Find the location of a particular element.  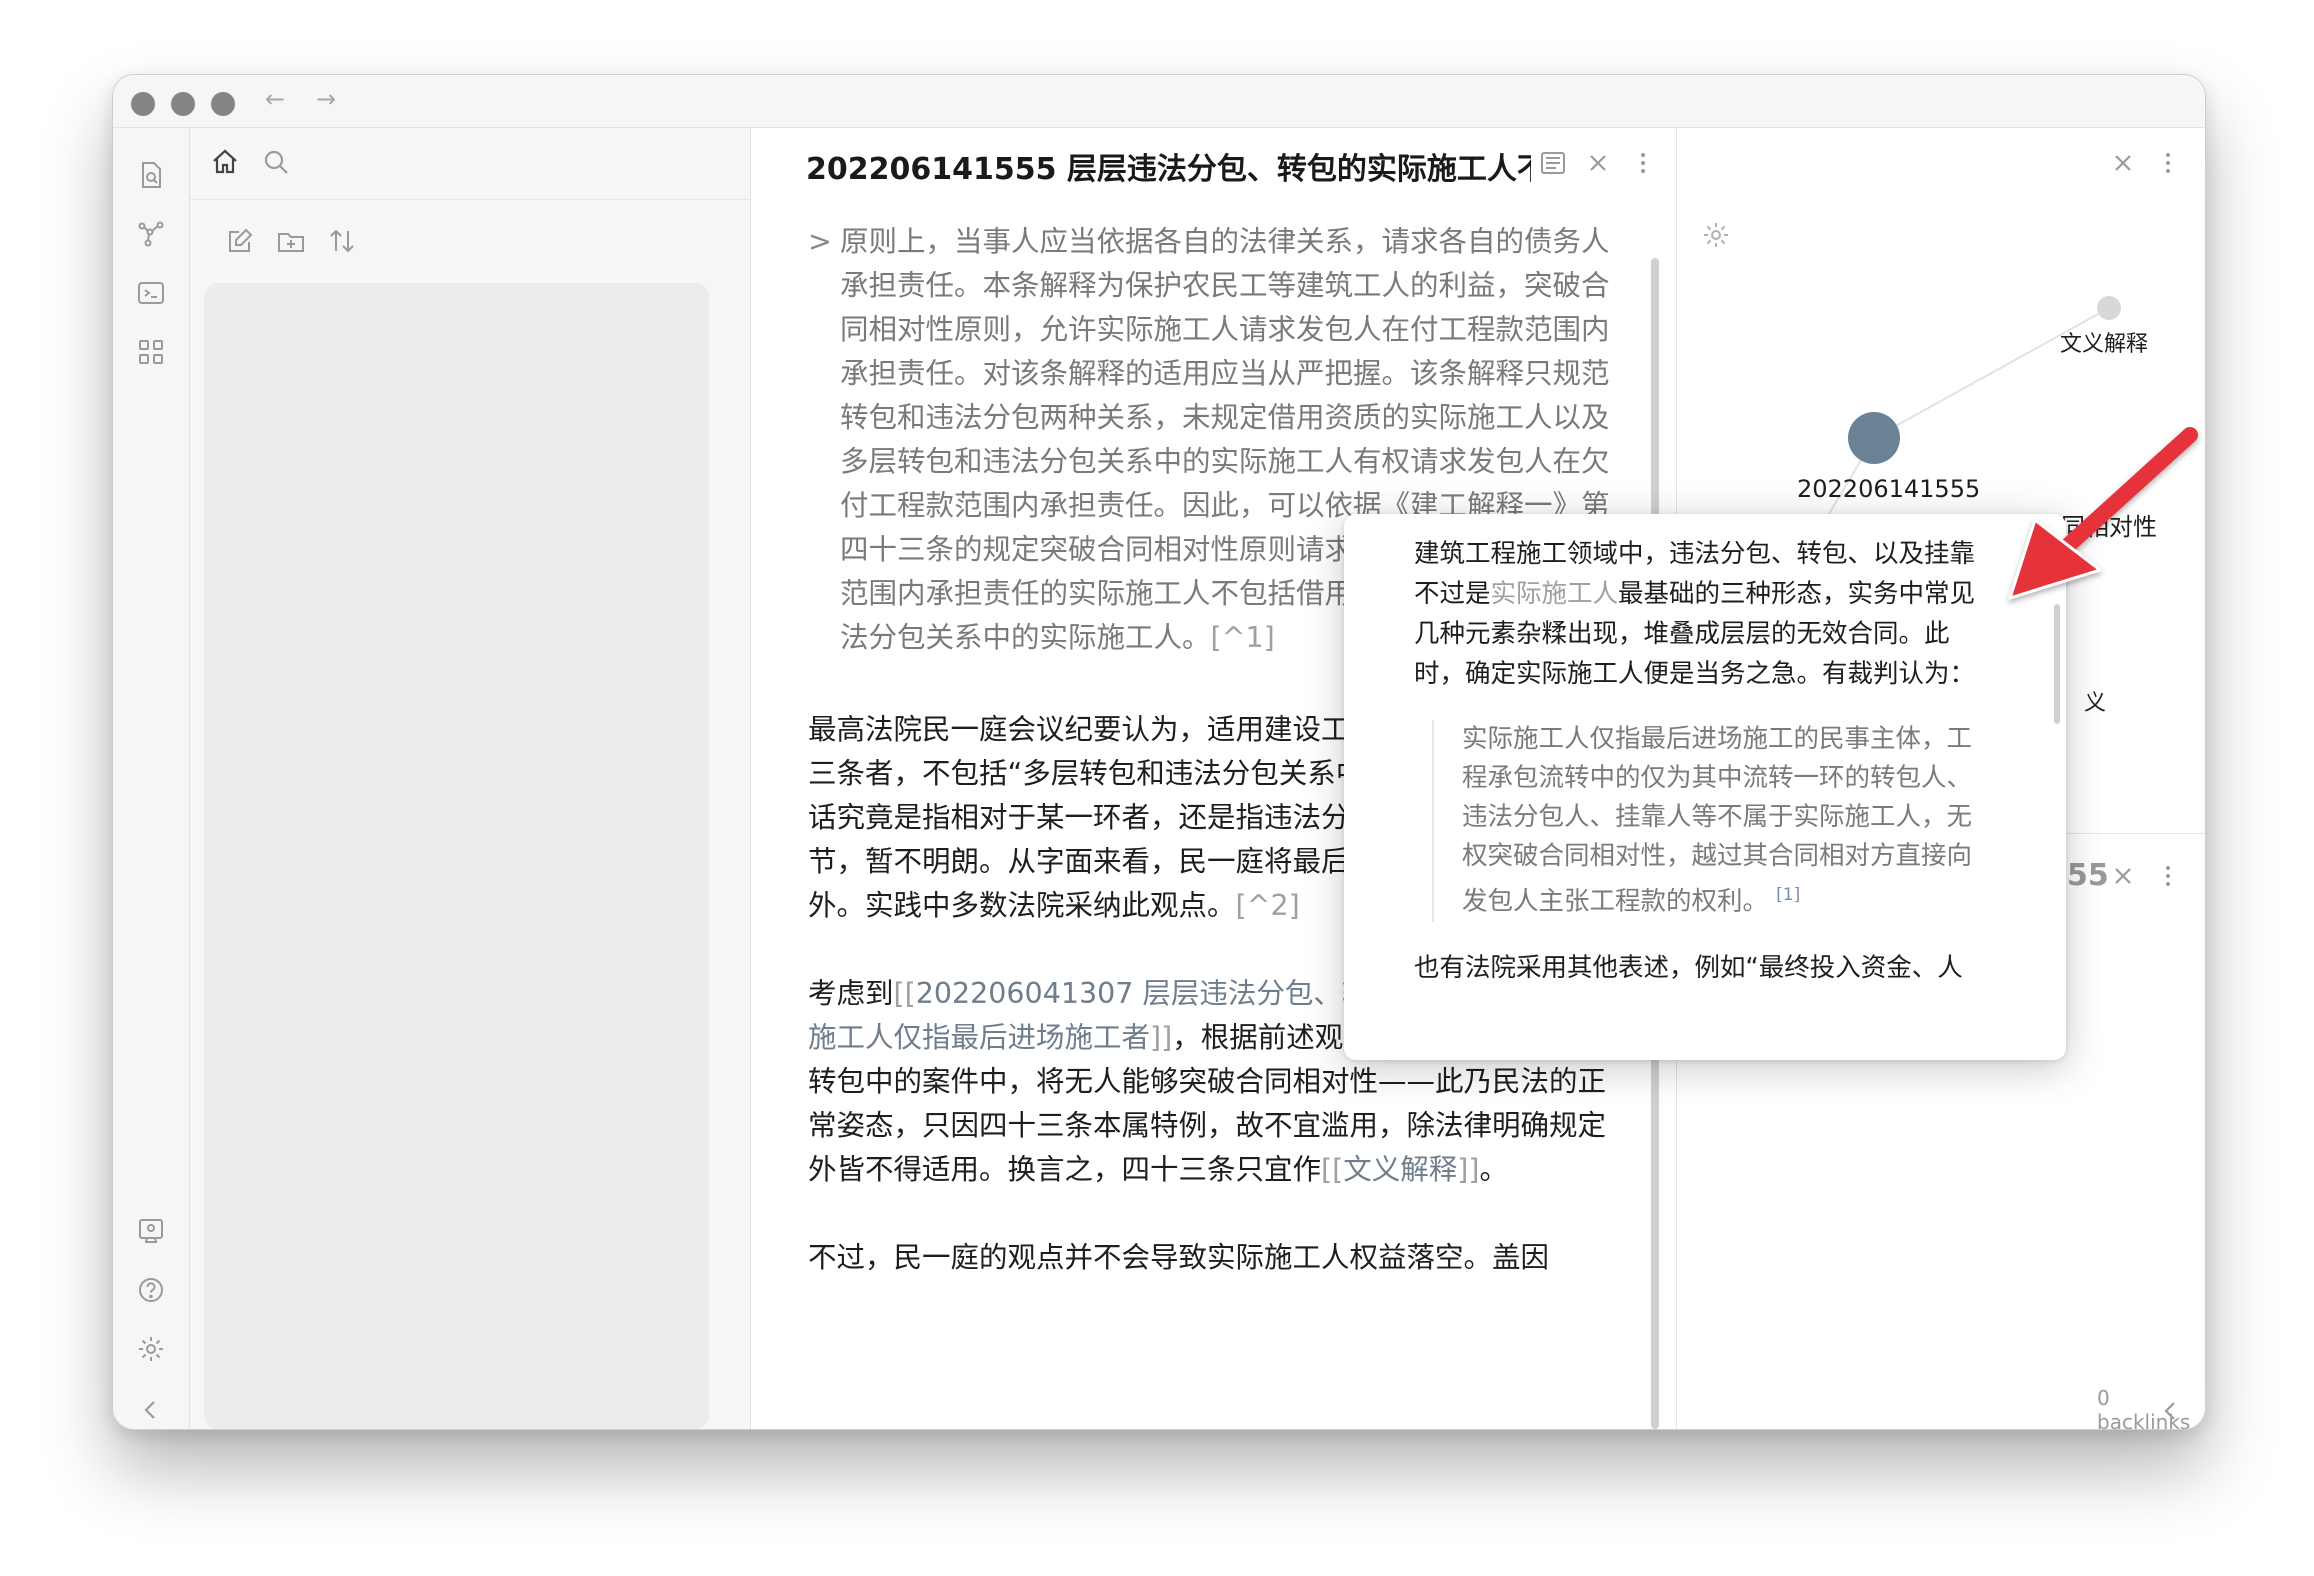

terminal-icon is located at coordinates (151, 293).